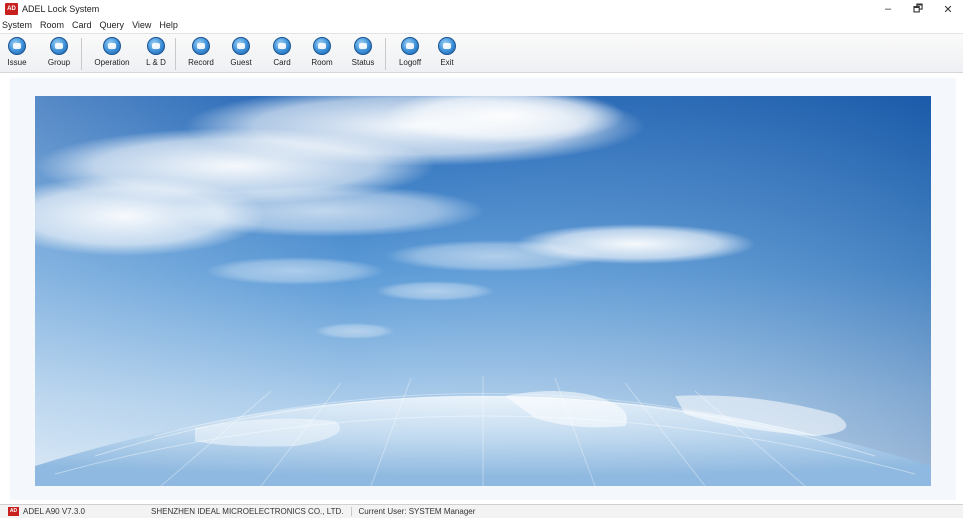 This screenshot has width=963, height=518. I want to click on status-label: Status, so click(363, 62).